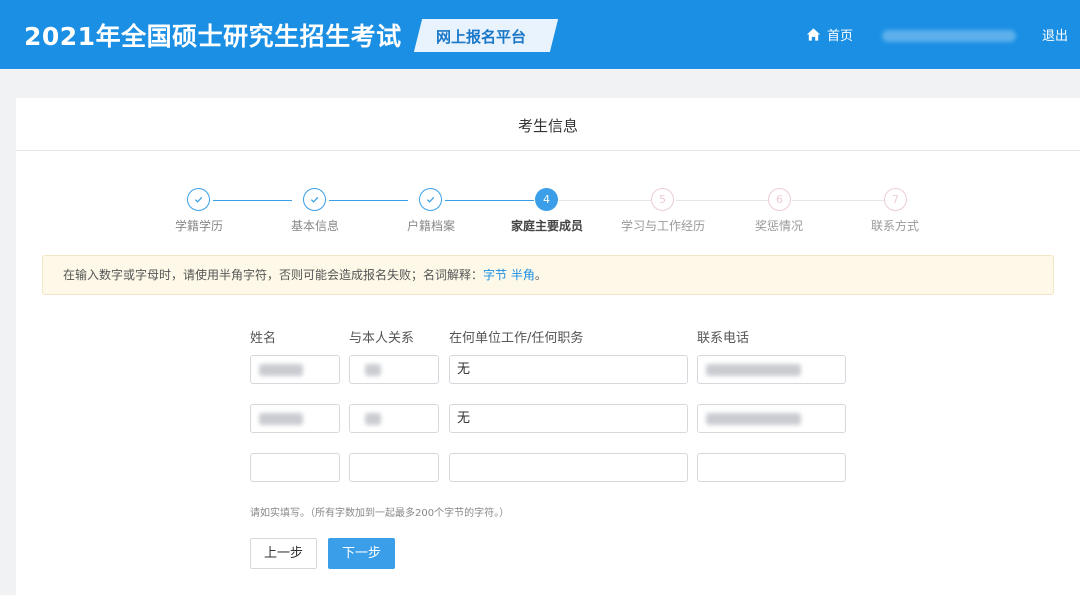  I want to click on next-step-button: 下一步, so click(361, 553).